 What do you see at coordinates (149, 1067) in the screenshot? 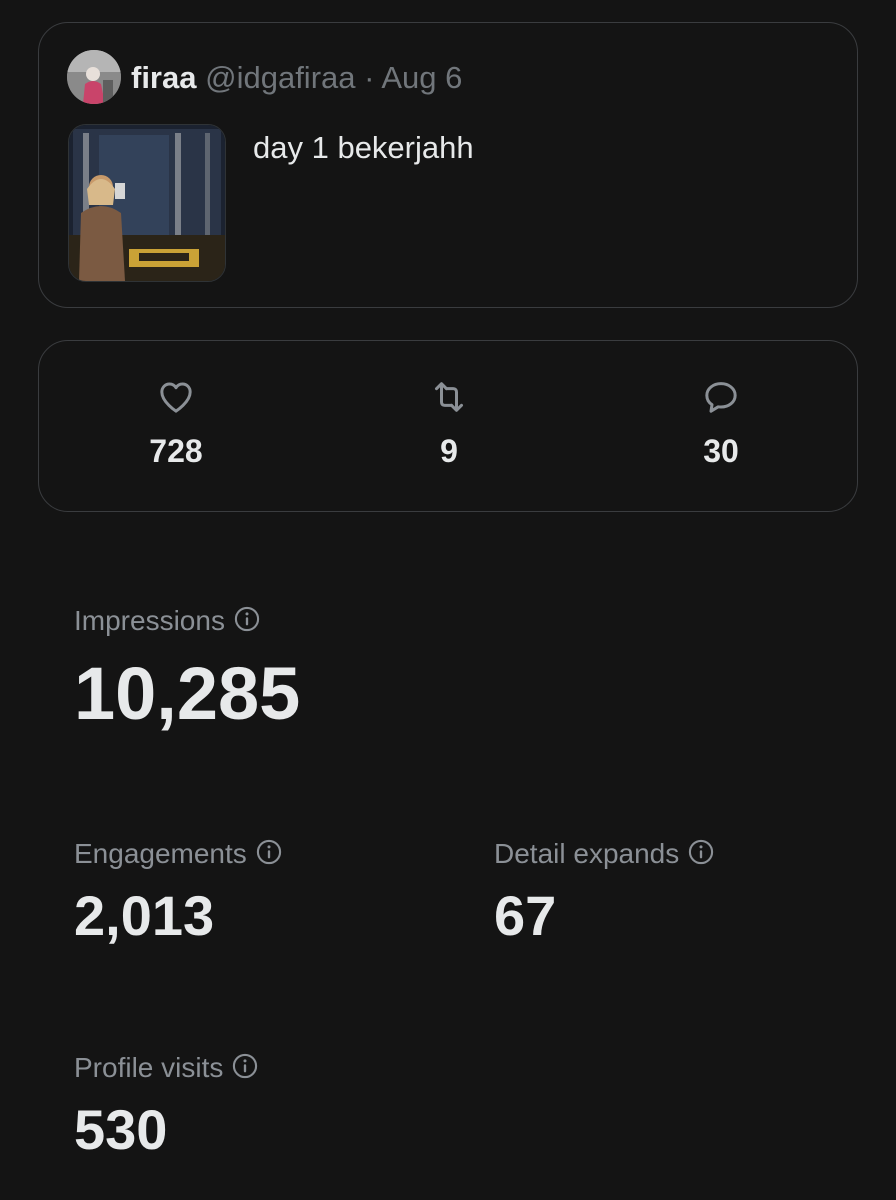
I see `profile-visits-label: Profile visits` at bounding box center [149, 1067].